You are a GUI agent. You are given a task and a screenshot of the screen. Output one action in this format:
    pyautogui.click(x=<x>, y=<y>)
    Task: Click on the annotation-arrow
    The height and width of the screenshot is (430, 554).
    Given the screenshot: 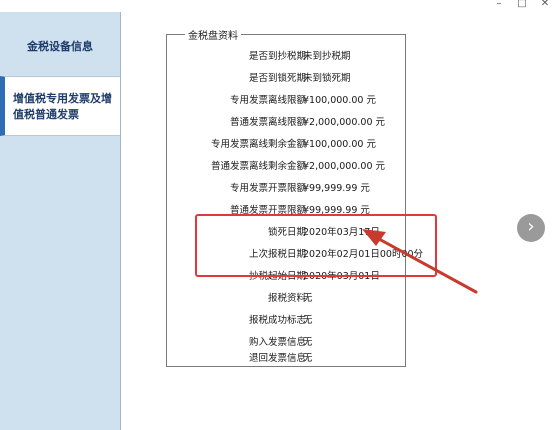 What is the action you would take?
    pyautogui.click(x=420, y=261)
    